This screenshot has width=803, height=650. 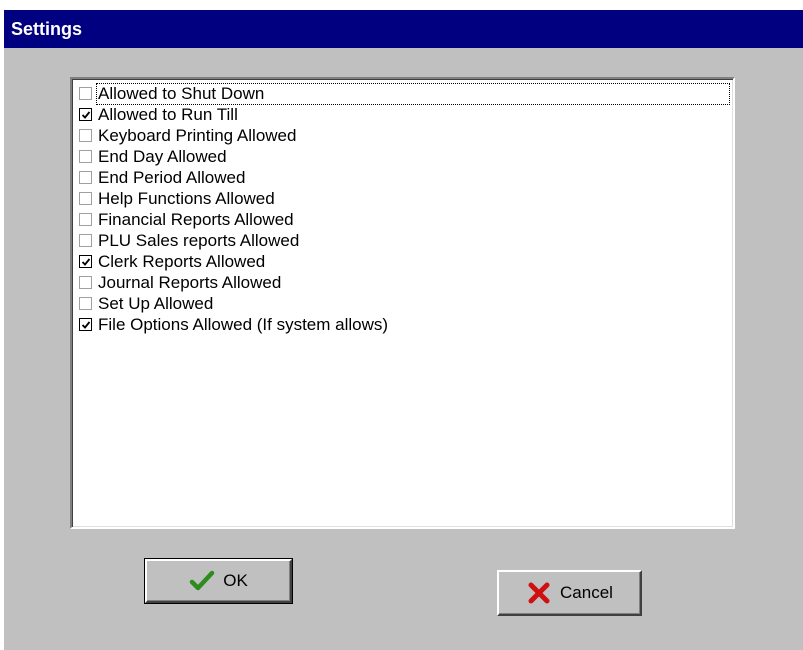 What do you see at coordinates (218, 581) in the screenshot?
I see `ok-button: OK` at bounding box center [218, 581].